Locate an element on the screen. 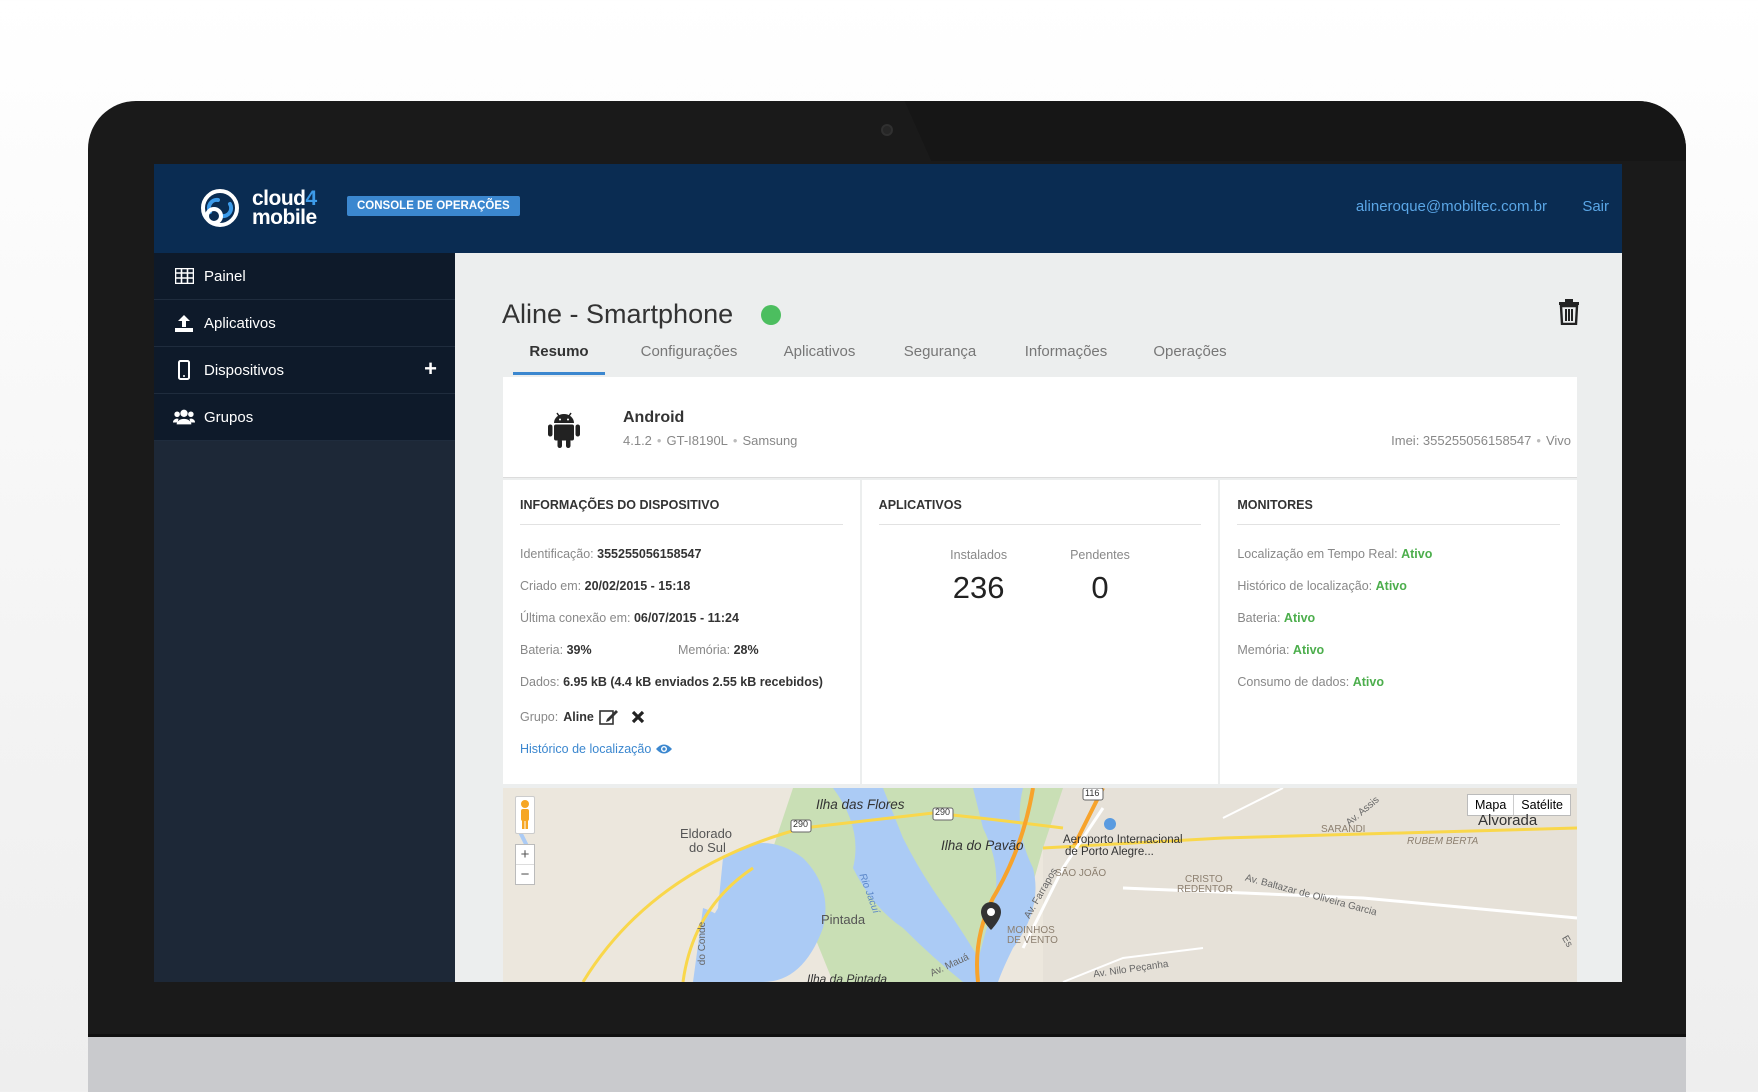 The width and height of the screenshot is (1758, 1092). android-icon is located at coordinates (564, 430).